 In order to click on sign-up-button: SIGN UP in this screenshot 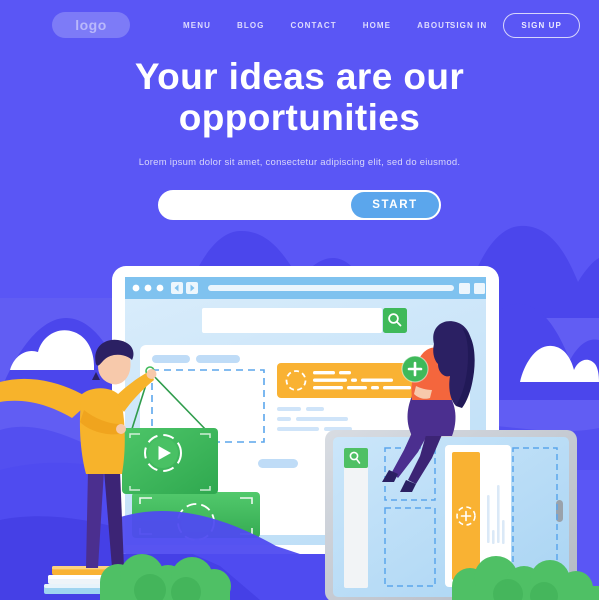, I will do `click(541, 25)`.